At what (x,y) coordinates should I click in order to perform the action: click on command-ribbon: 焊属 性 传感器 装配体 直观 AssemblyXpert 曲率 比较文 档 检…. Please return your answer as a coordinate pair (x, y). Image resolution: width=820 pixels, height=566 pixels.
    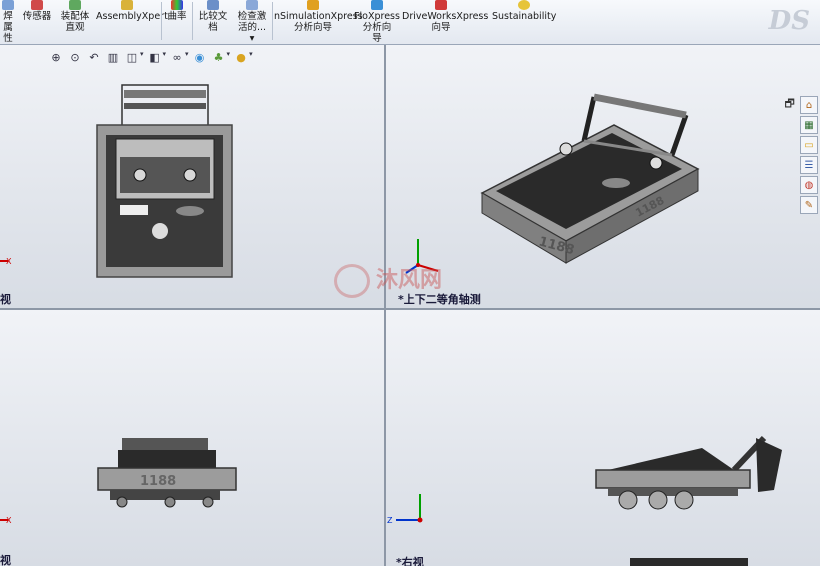
    Looking at the image, I should click on (410, 22).